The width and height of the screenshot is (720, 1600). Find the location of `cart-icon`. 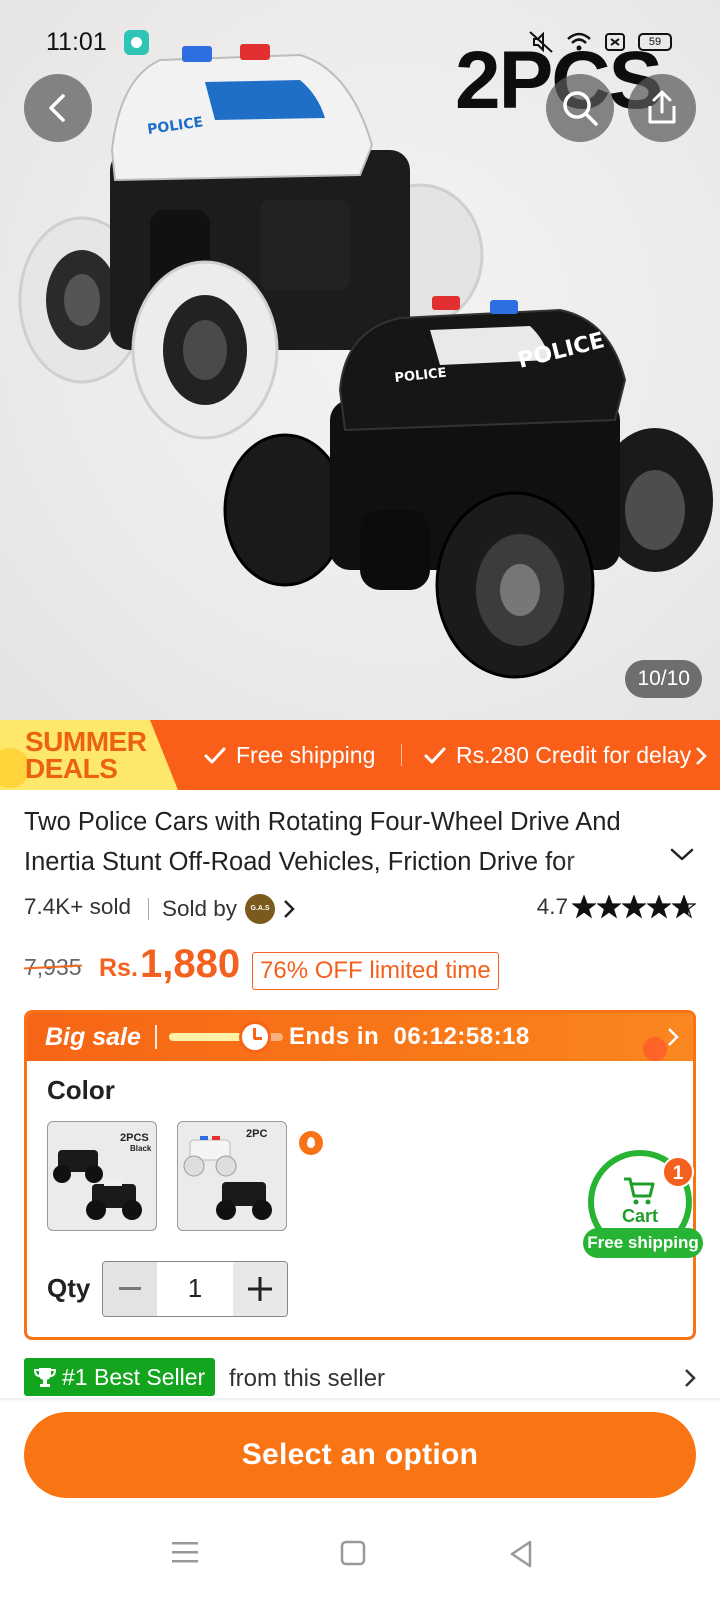

cart-icon is located at coordinates (639, 1191).